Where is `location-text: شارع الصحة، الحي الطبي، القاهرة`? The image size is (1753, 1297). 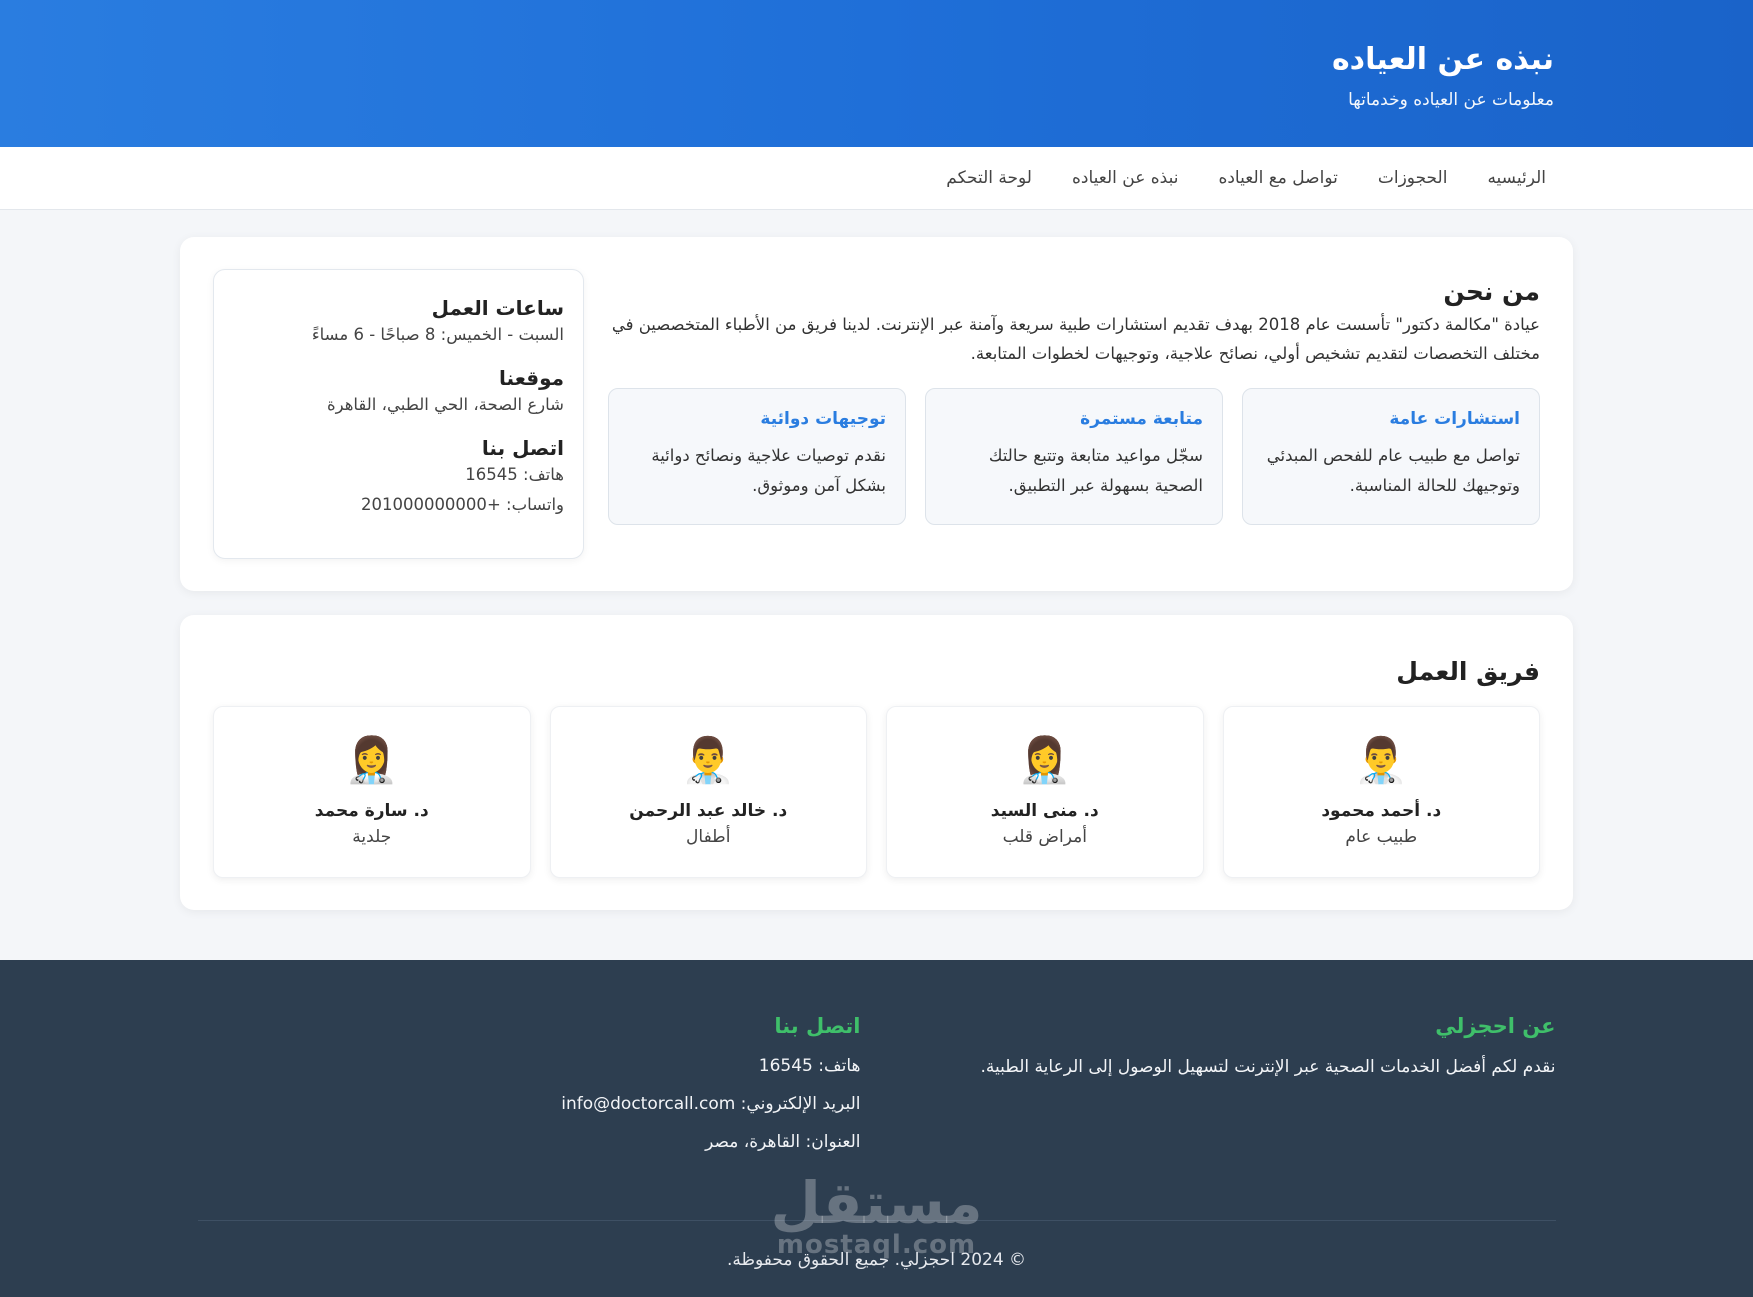 location-text: شارع الصحة، الحي الطبي، القاهرة is located at coordinates (445, 404).